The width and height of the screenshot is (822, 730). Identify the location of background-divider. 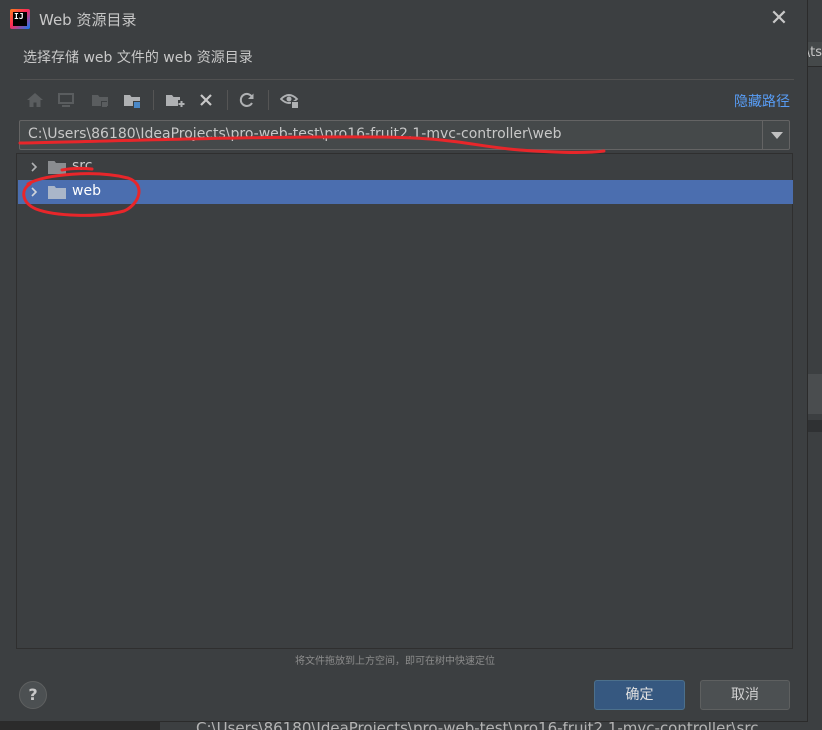
(815, 66).